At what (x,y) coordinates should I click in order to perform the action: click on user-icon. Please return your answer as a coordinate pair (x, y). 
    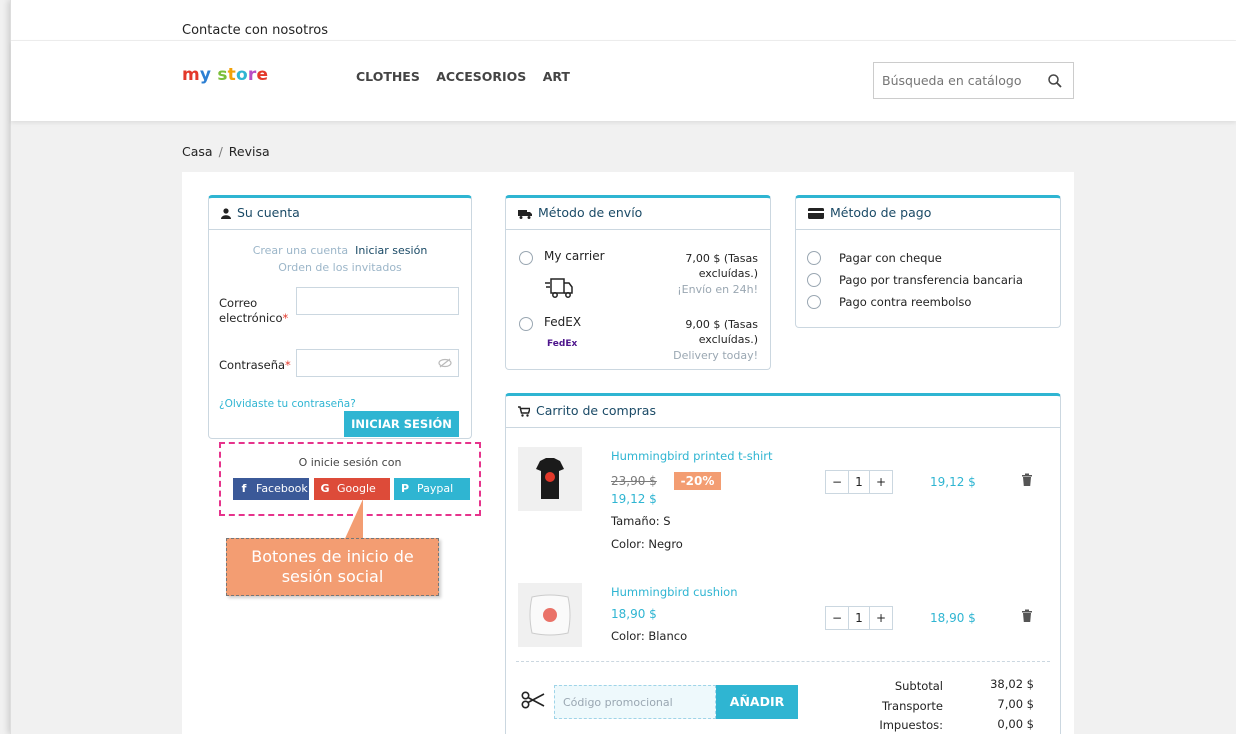
    Looking at the image, I should click on (226, 213).